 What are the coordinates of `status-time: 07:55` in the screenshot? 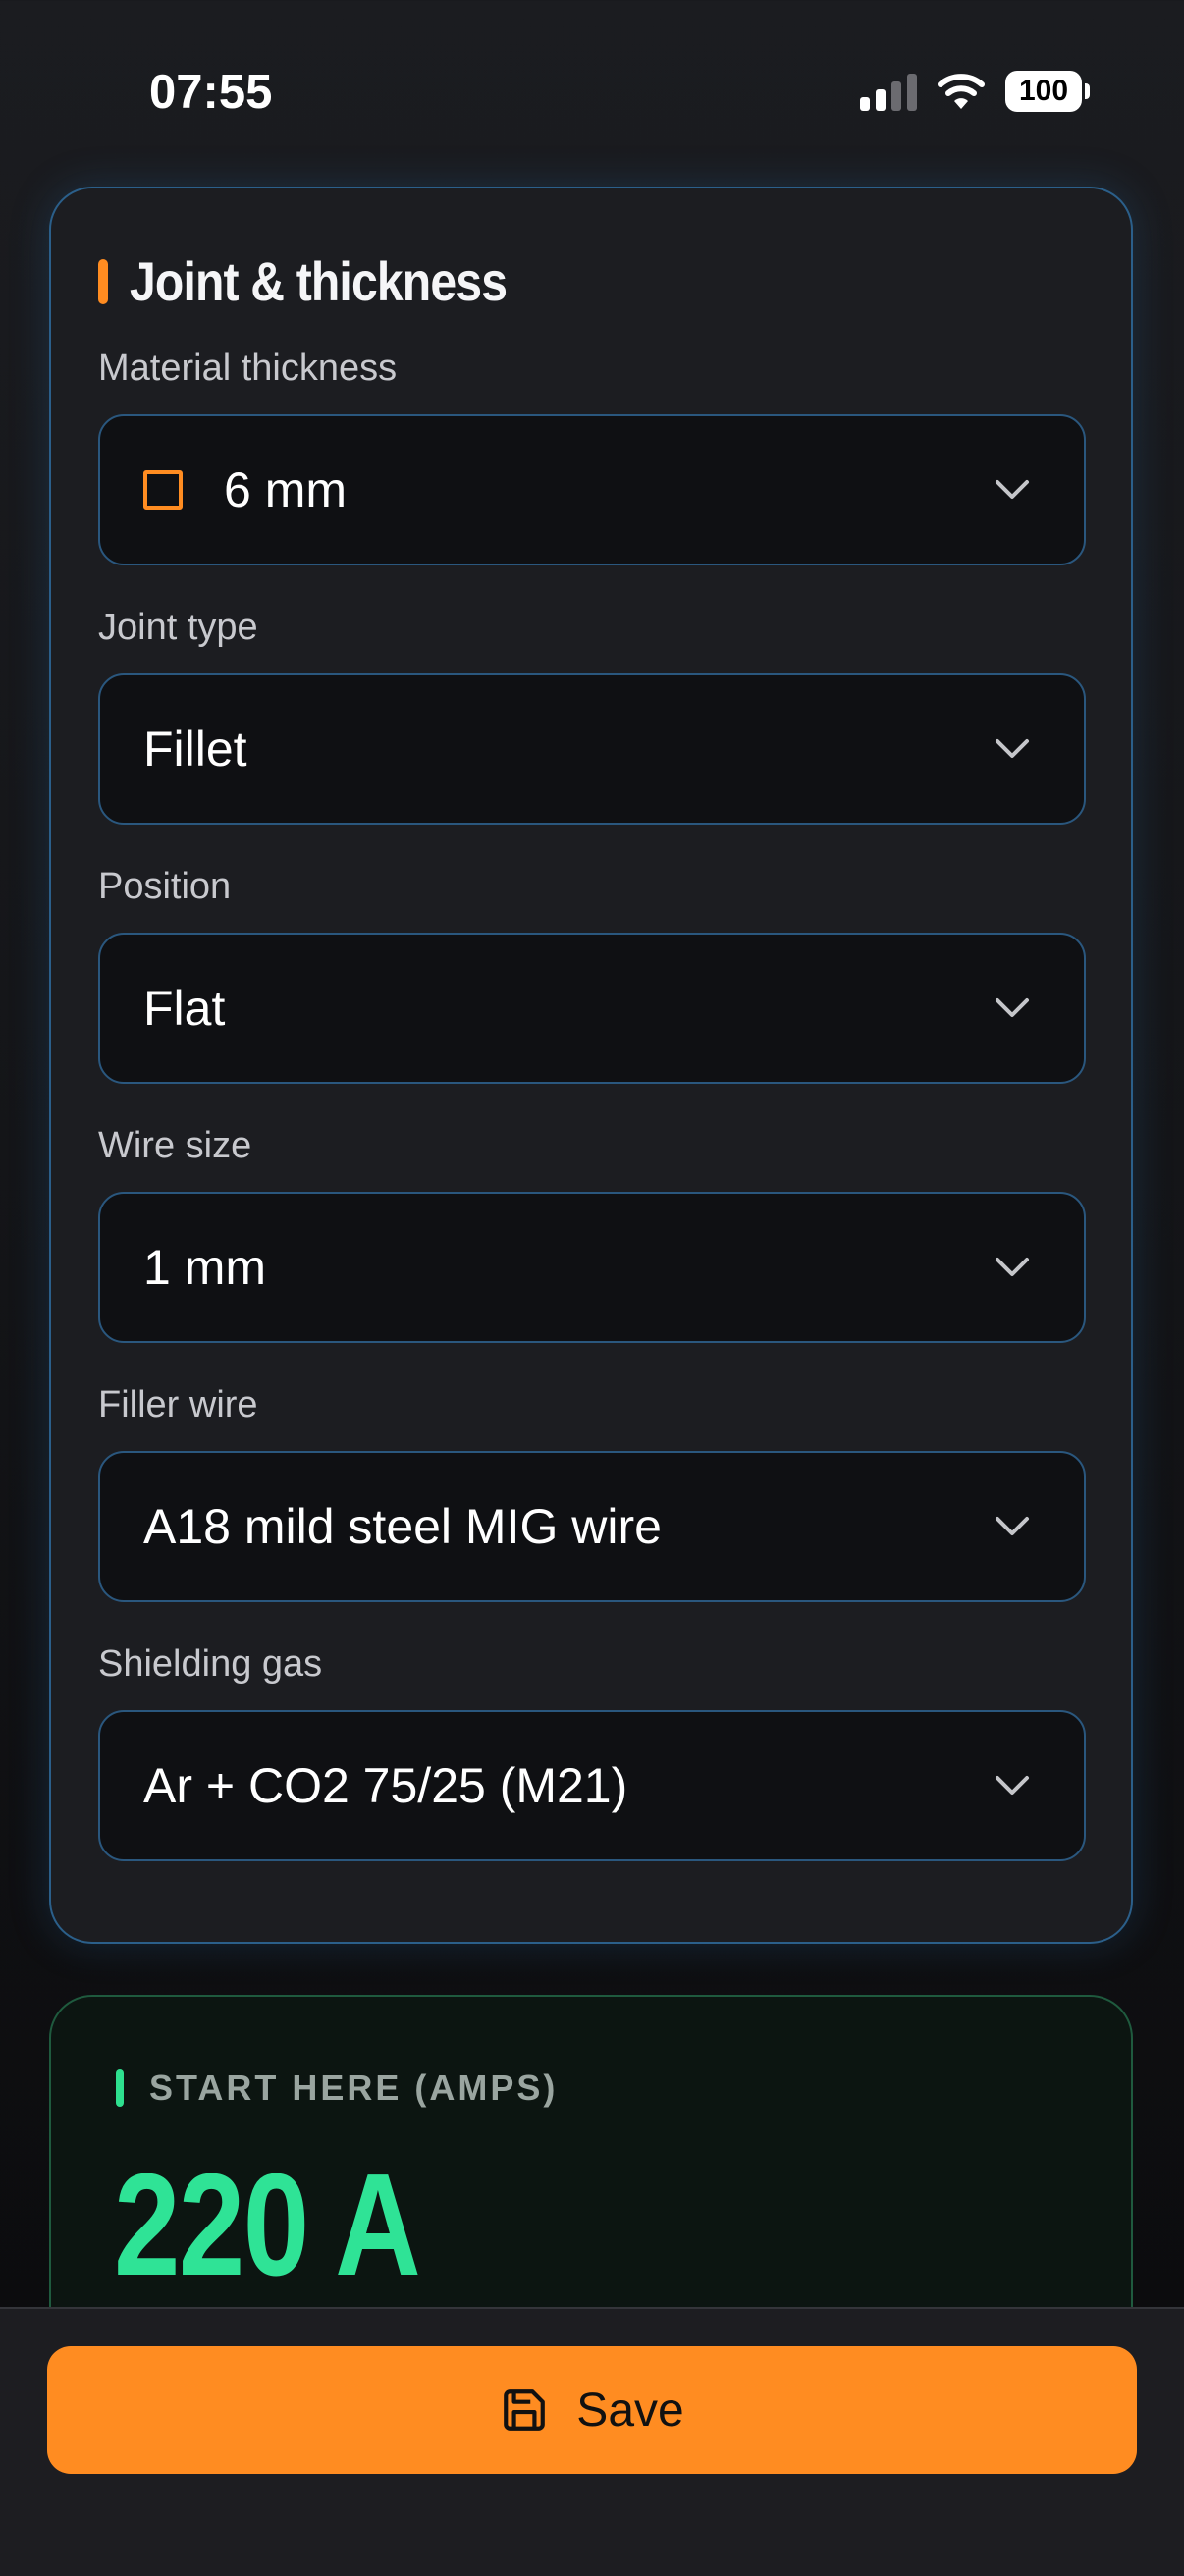 It's located at (211, 92).